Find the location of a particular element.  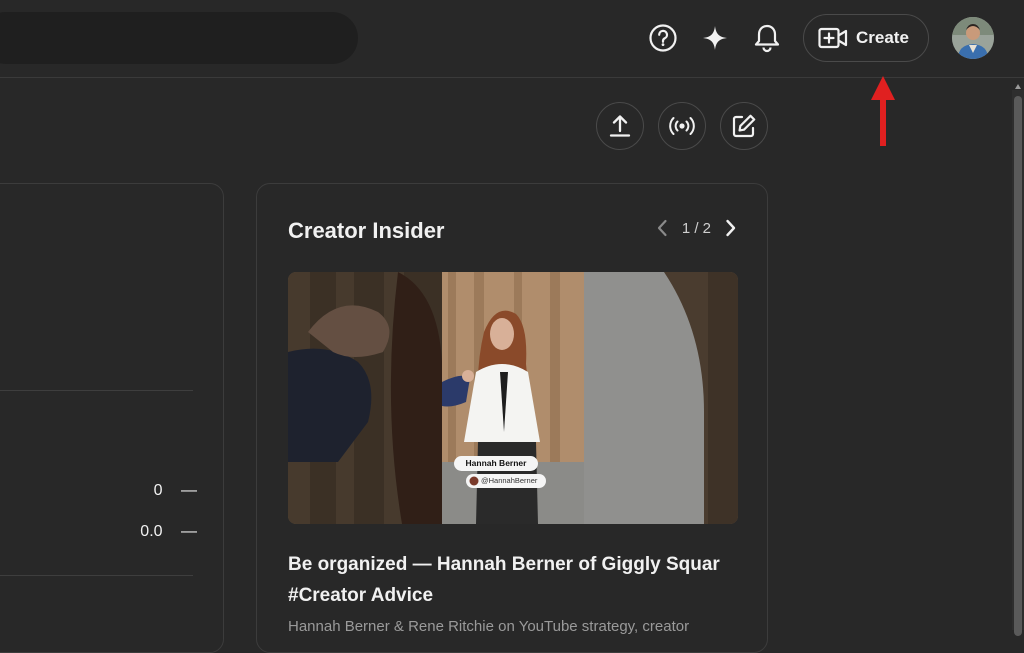

stat-value: 0.0 is located at coordinates (151, 531).